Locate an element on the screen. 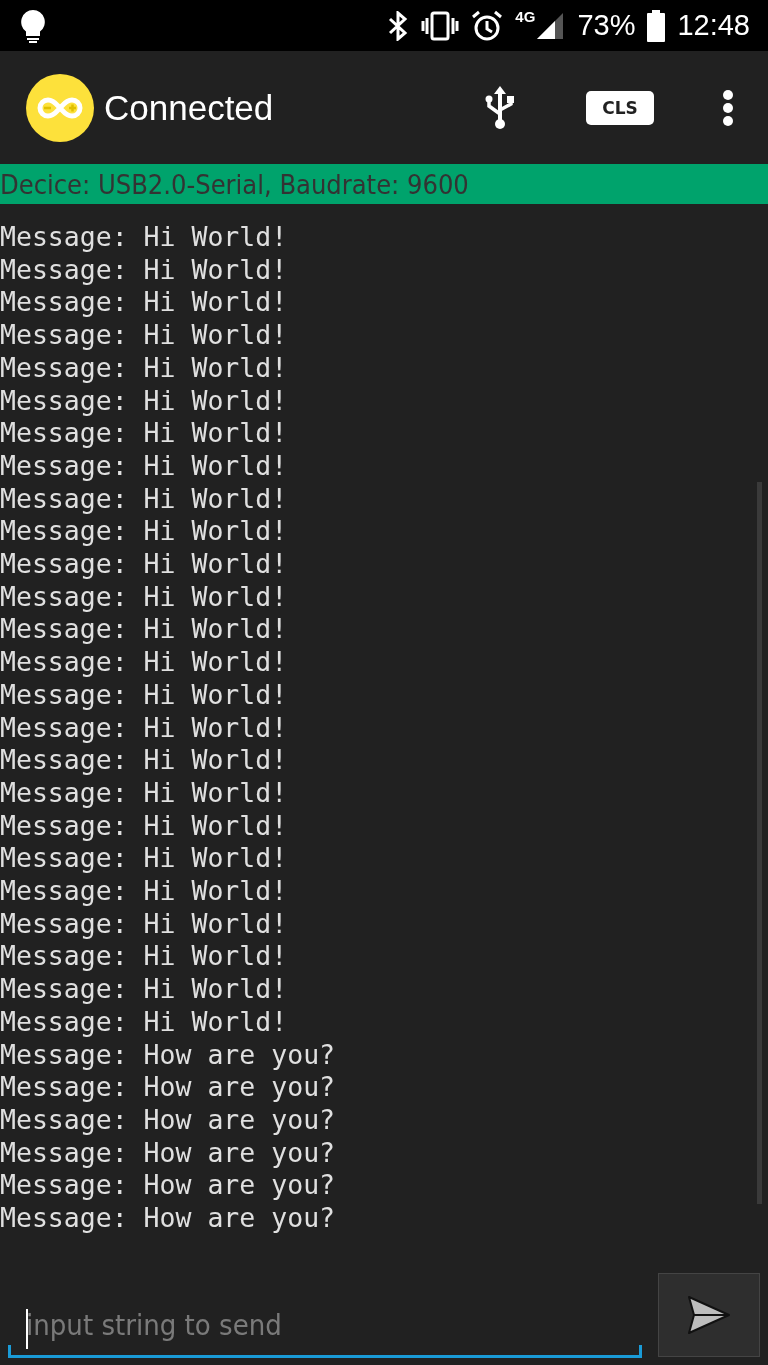 The image size is (768, 1365). bluetooth-icon is located at coordinates (398, 25).